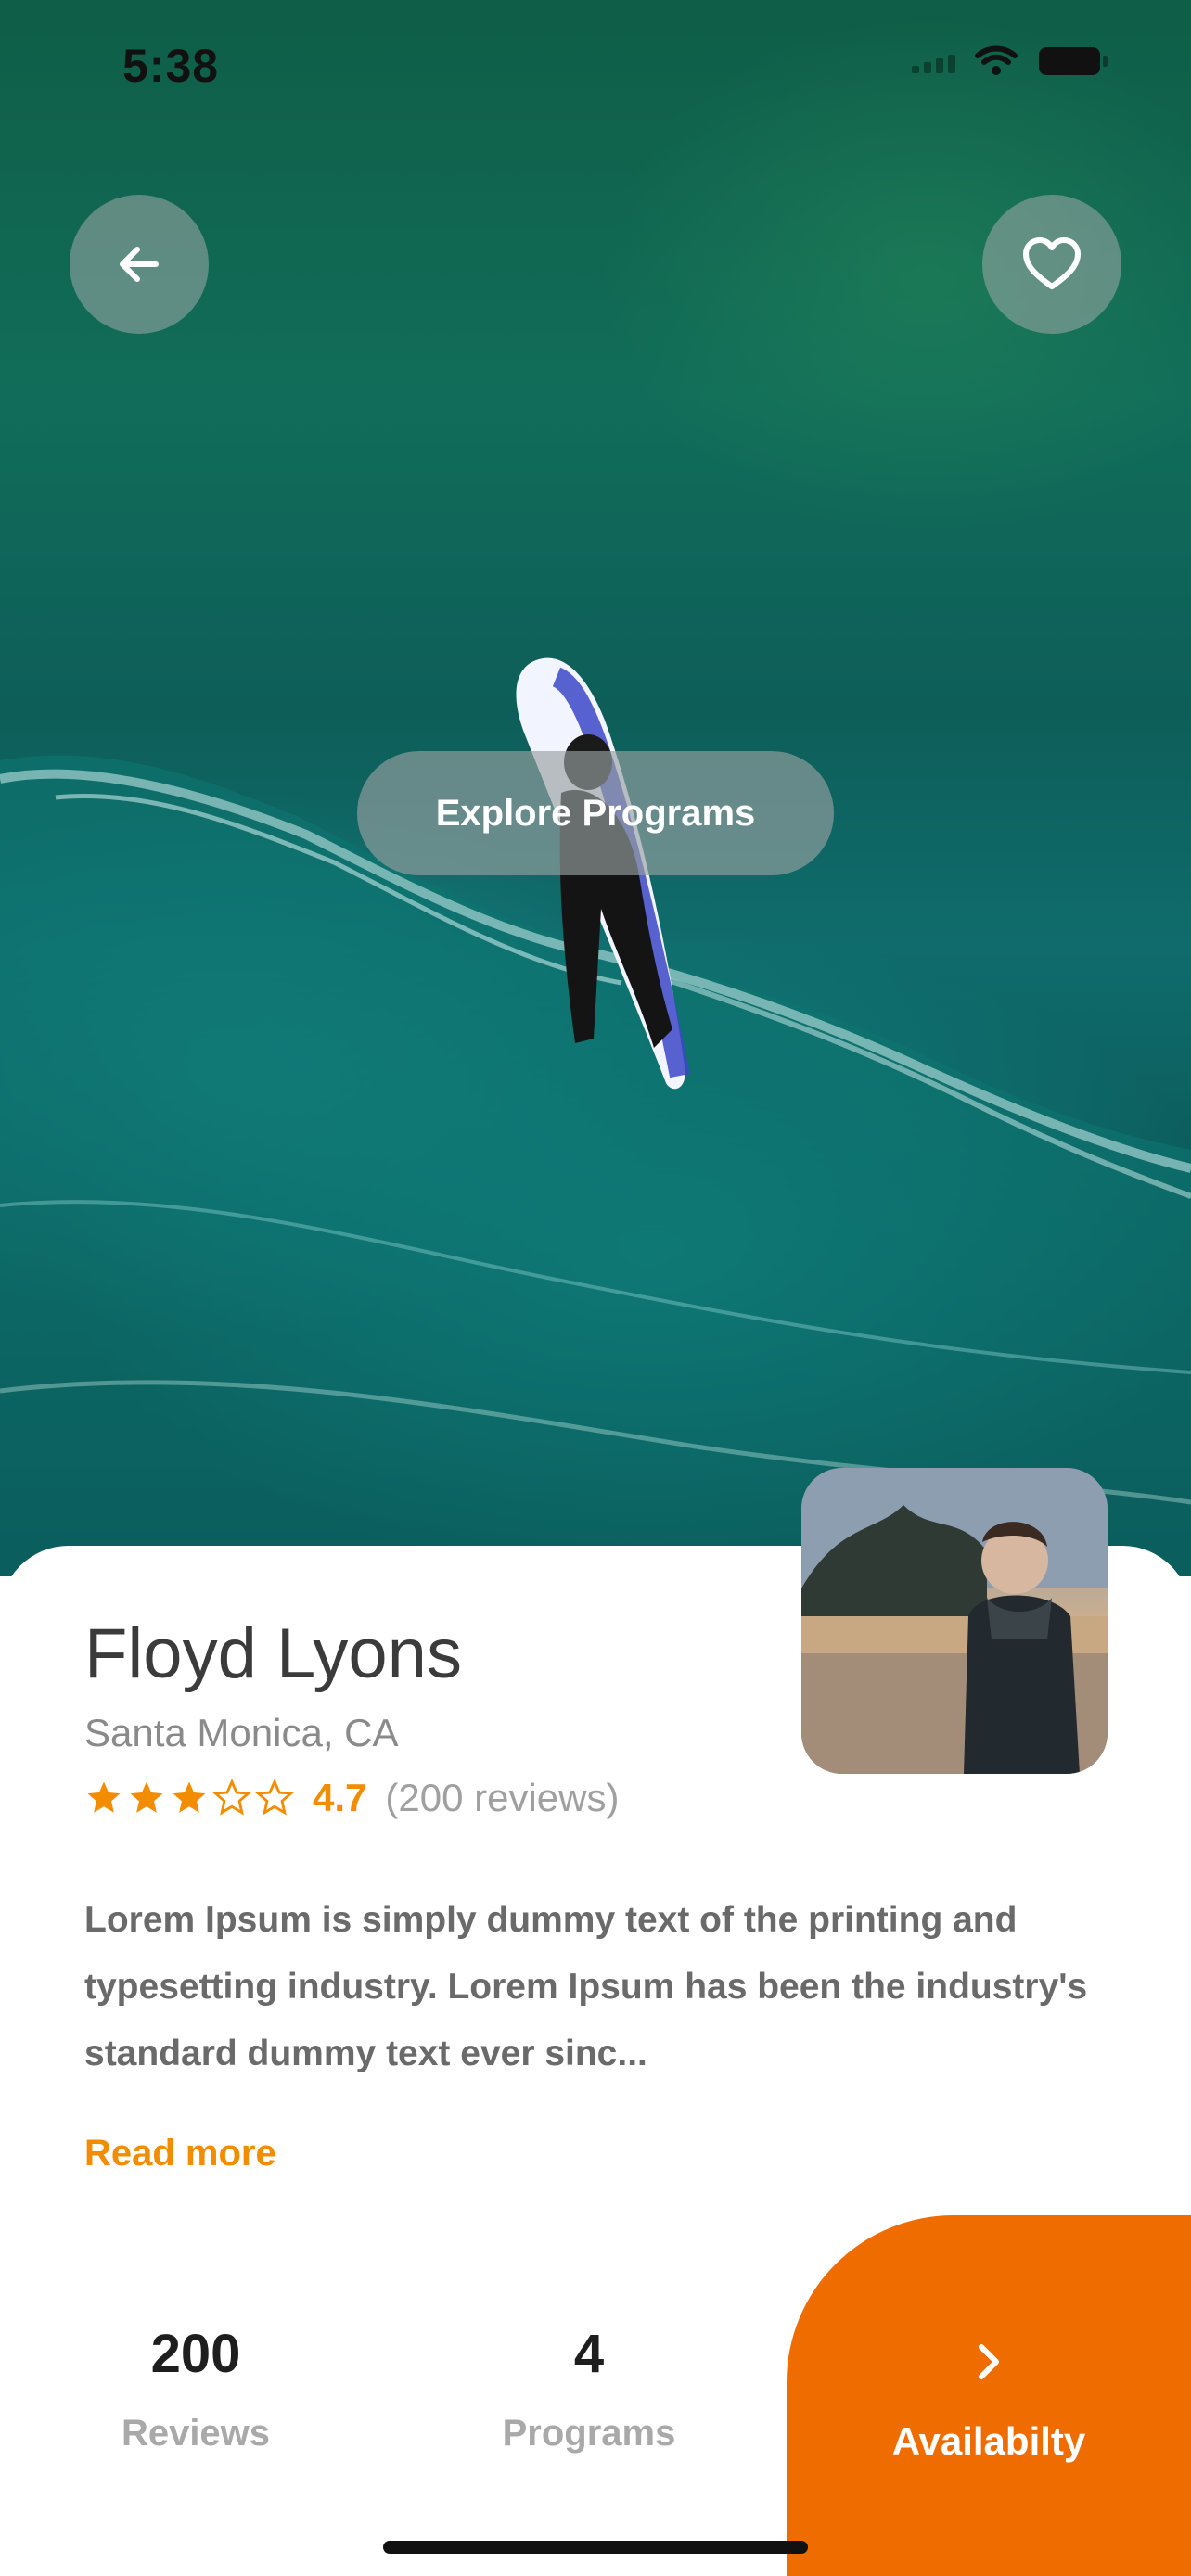 Image resolution: width=1191 pixels, height=2576 pixels. Describe the element at coordinates (988, 2441) in the screenshot. I see `availability-label: Availabilty` at that location.